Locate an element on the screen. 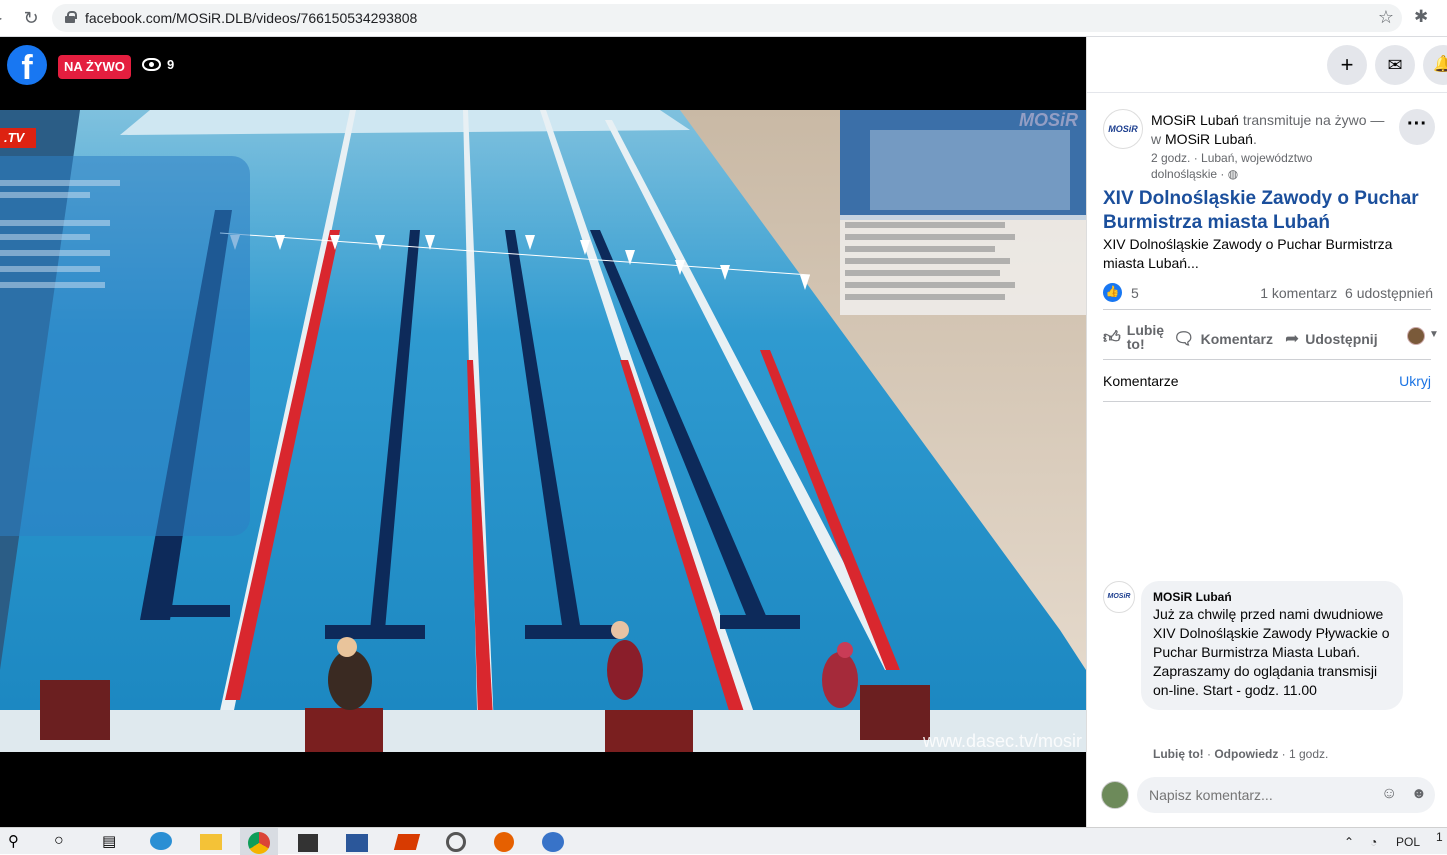 Image resolution: width=1447 pixels, height=855 pixels. profile-select-avatar is located at coordinates (1416, 336).